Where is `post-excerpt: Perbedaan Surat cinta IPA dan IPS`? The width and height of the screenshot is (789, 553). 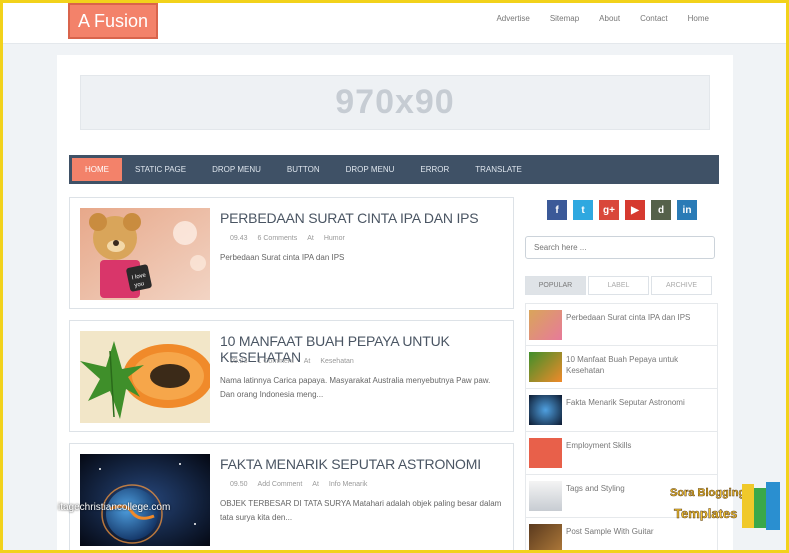 post-excerpt: Perbedaan Surat cinta IPA dan IPS is located at coordinates (282, 257).